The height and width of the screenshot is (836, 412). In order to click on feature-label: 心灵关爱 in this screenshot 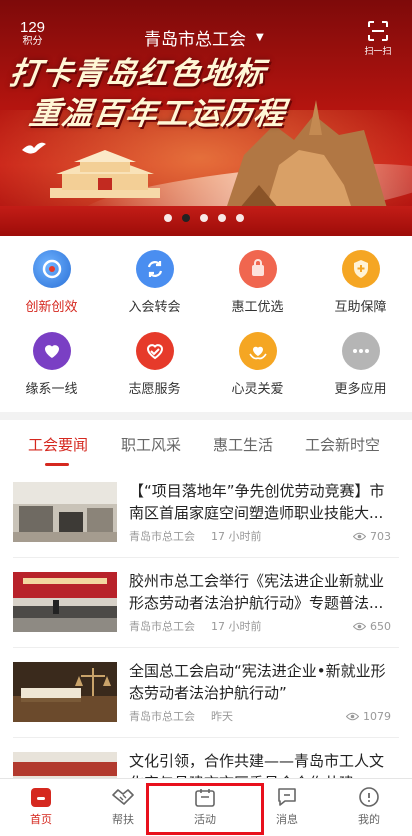, I will do `click(257, 389)`.